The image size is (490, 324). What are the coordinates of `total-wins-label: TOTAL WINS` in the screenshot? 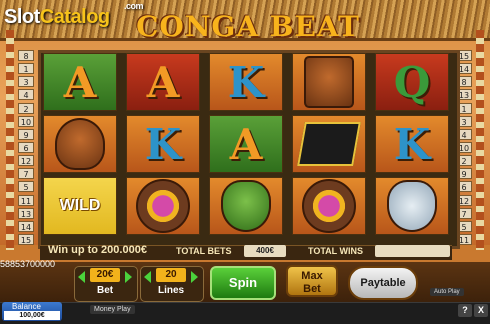 It's located at (335, 251).